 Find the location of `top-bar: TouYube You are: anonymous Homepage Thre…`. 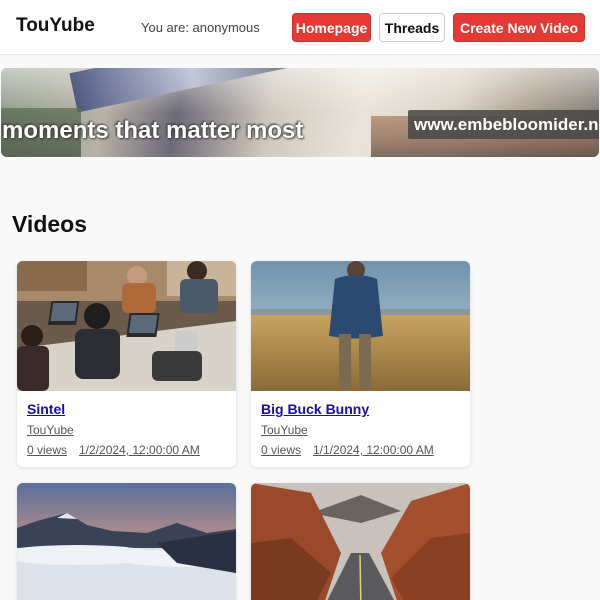

top-bar: TouYube You are: anonymous Homepage Thre… is located at coordinates (300, 27).